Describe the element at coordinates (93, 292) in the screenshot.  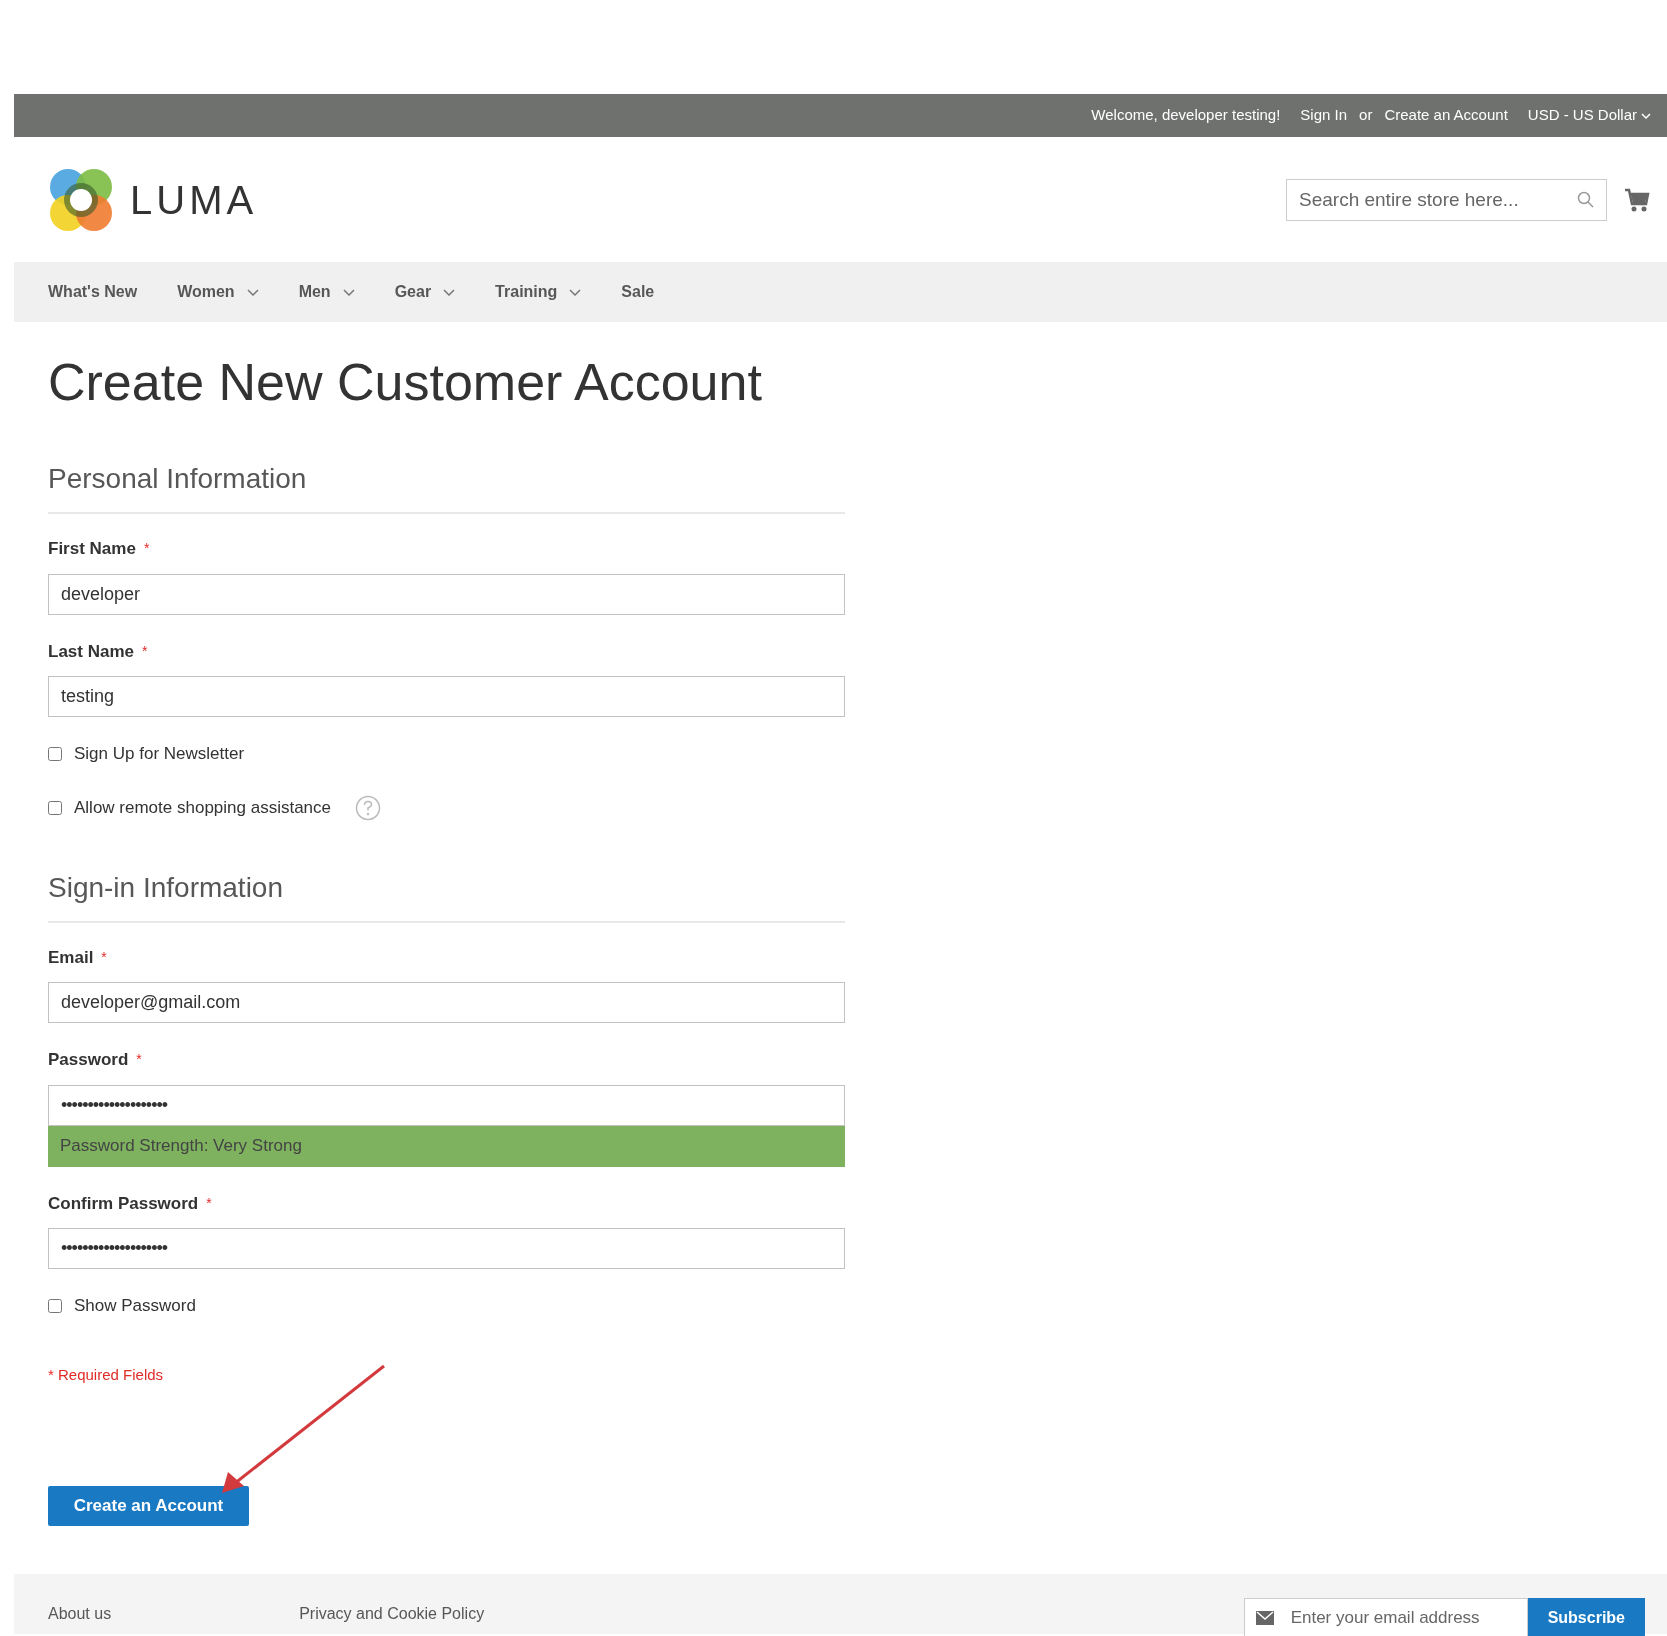
I see `nav-link: What's New` at that location.